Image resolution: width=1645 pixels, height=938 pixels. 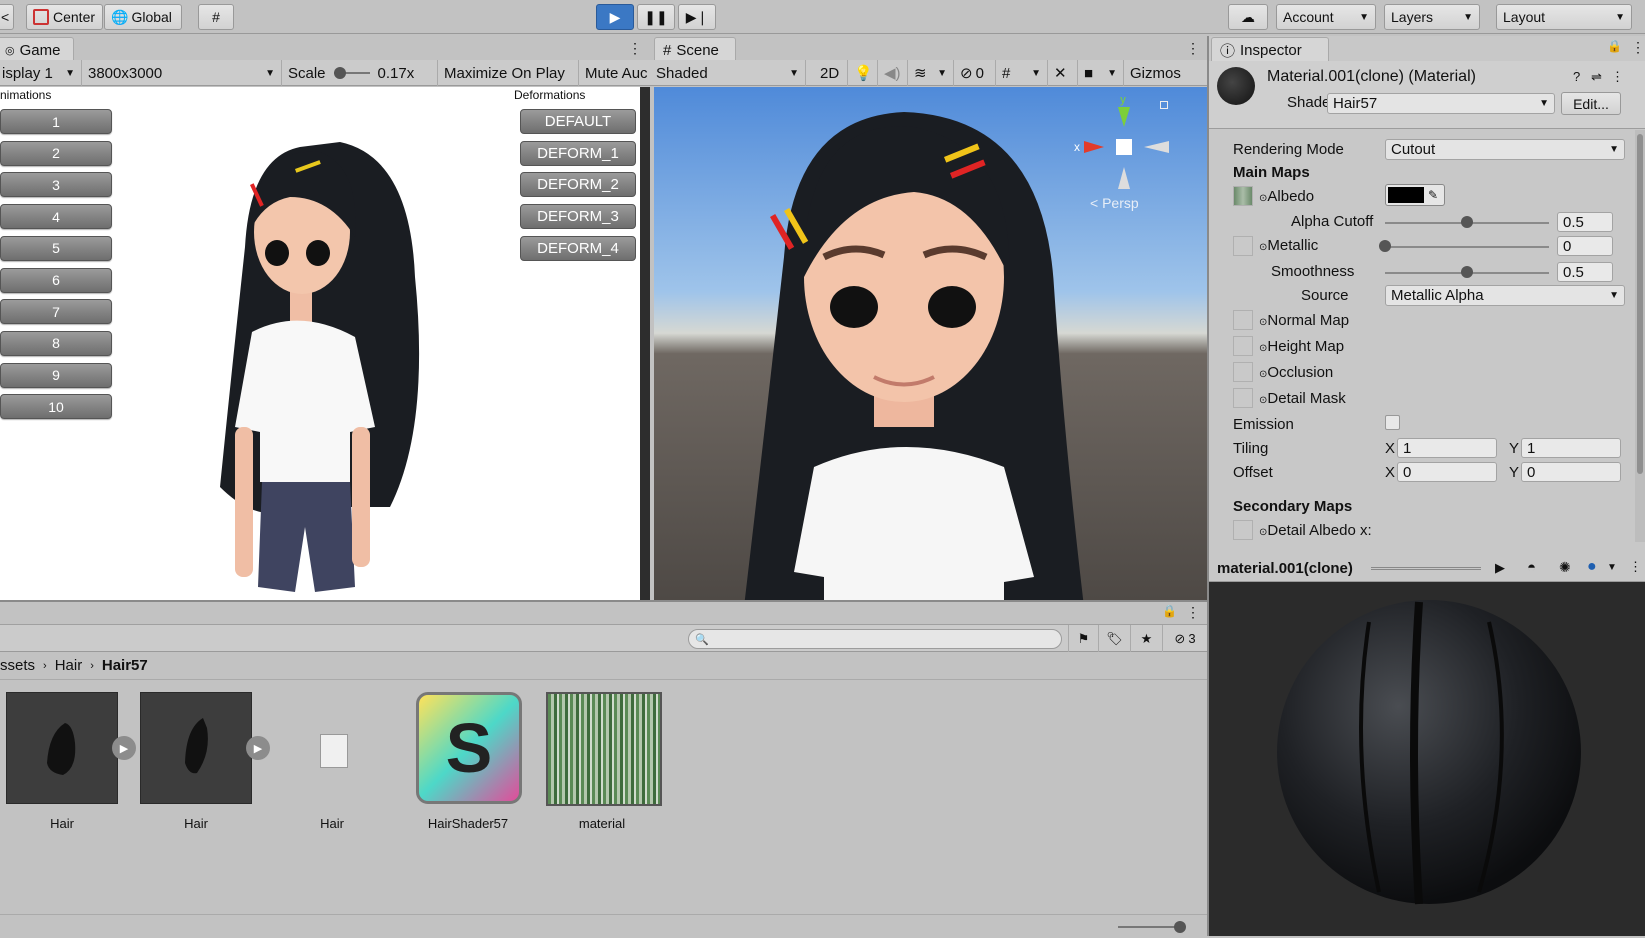 What do you see at coordinates (1270, 50) in the screenshot?
I see `tab-inspector: ⓘ Inspector` at bounding box center [1270, 50].